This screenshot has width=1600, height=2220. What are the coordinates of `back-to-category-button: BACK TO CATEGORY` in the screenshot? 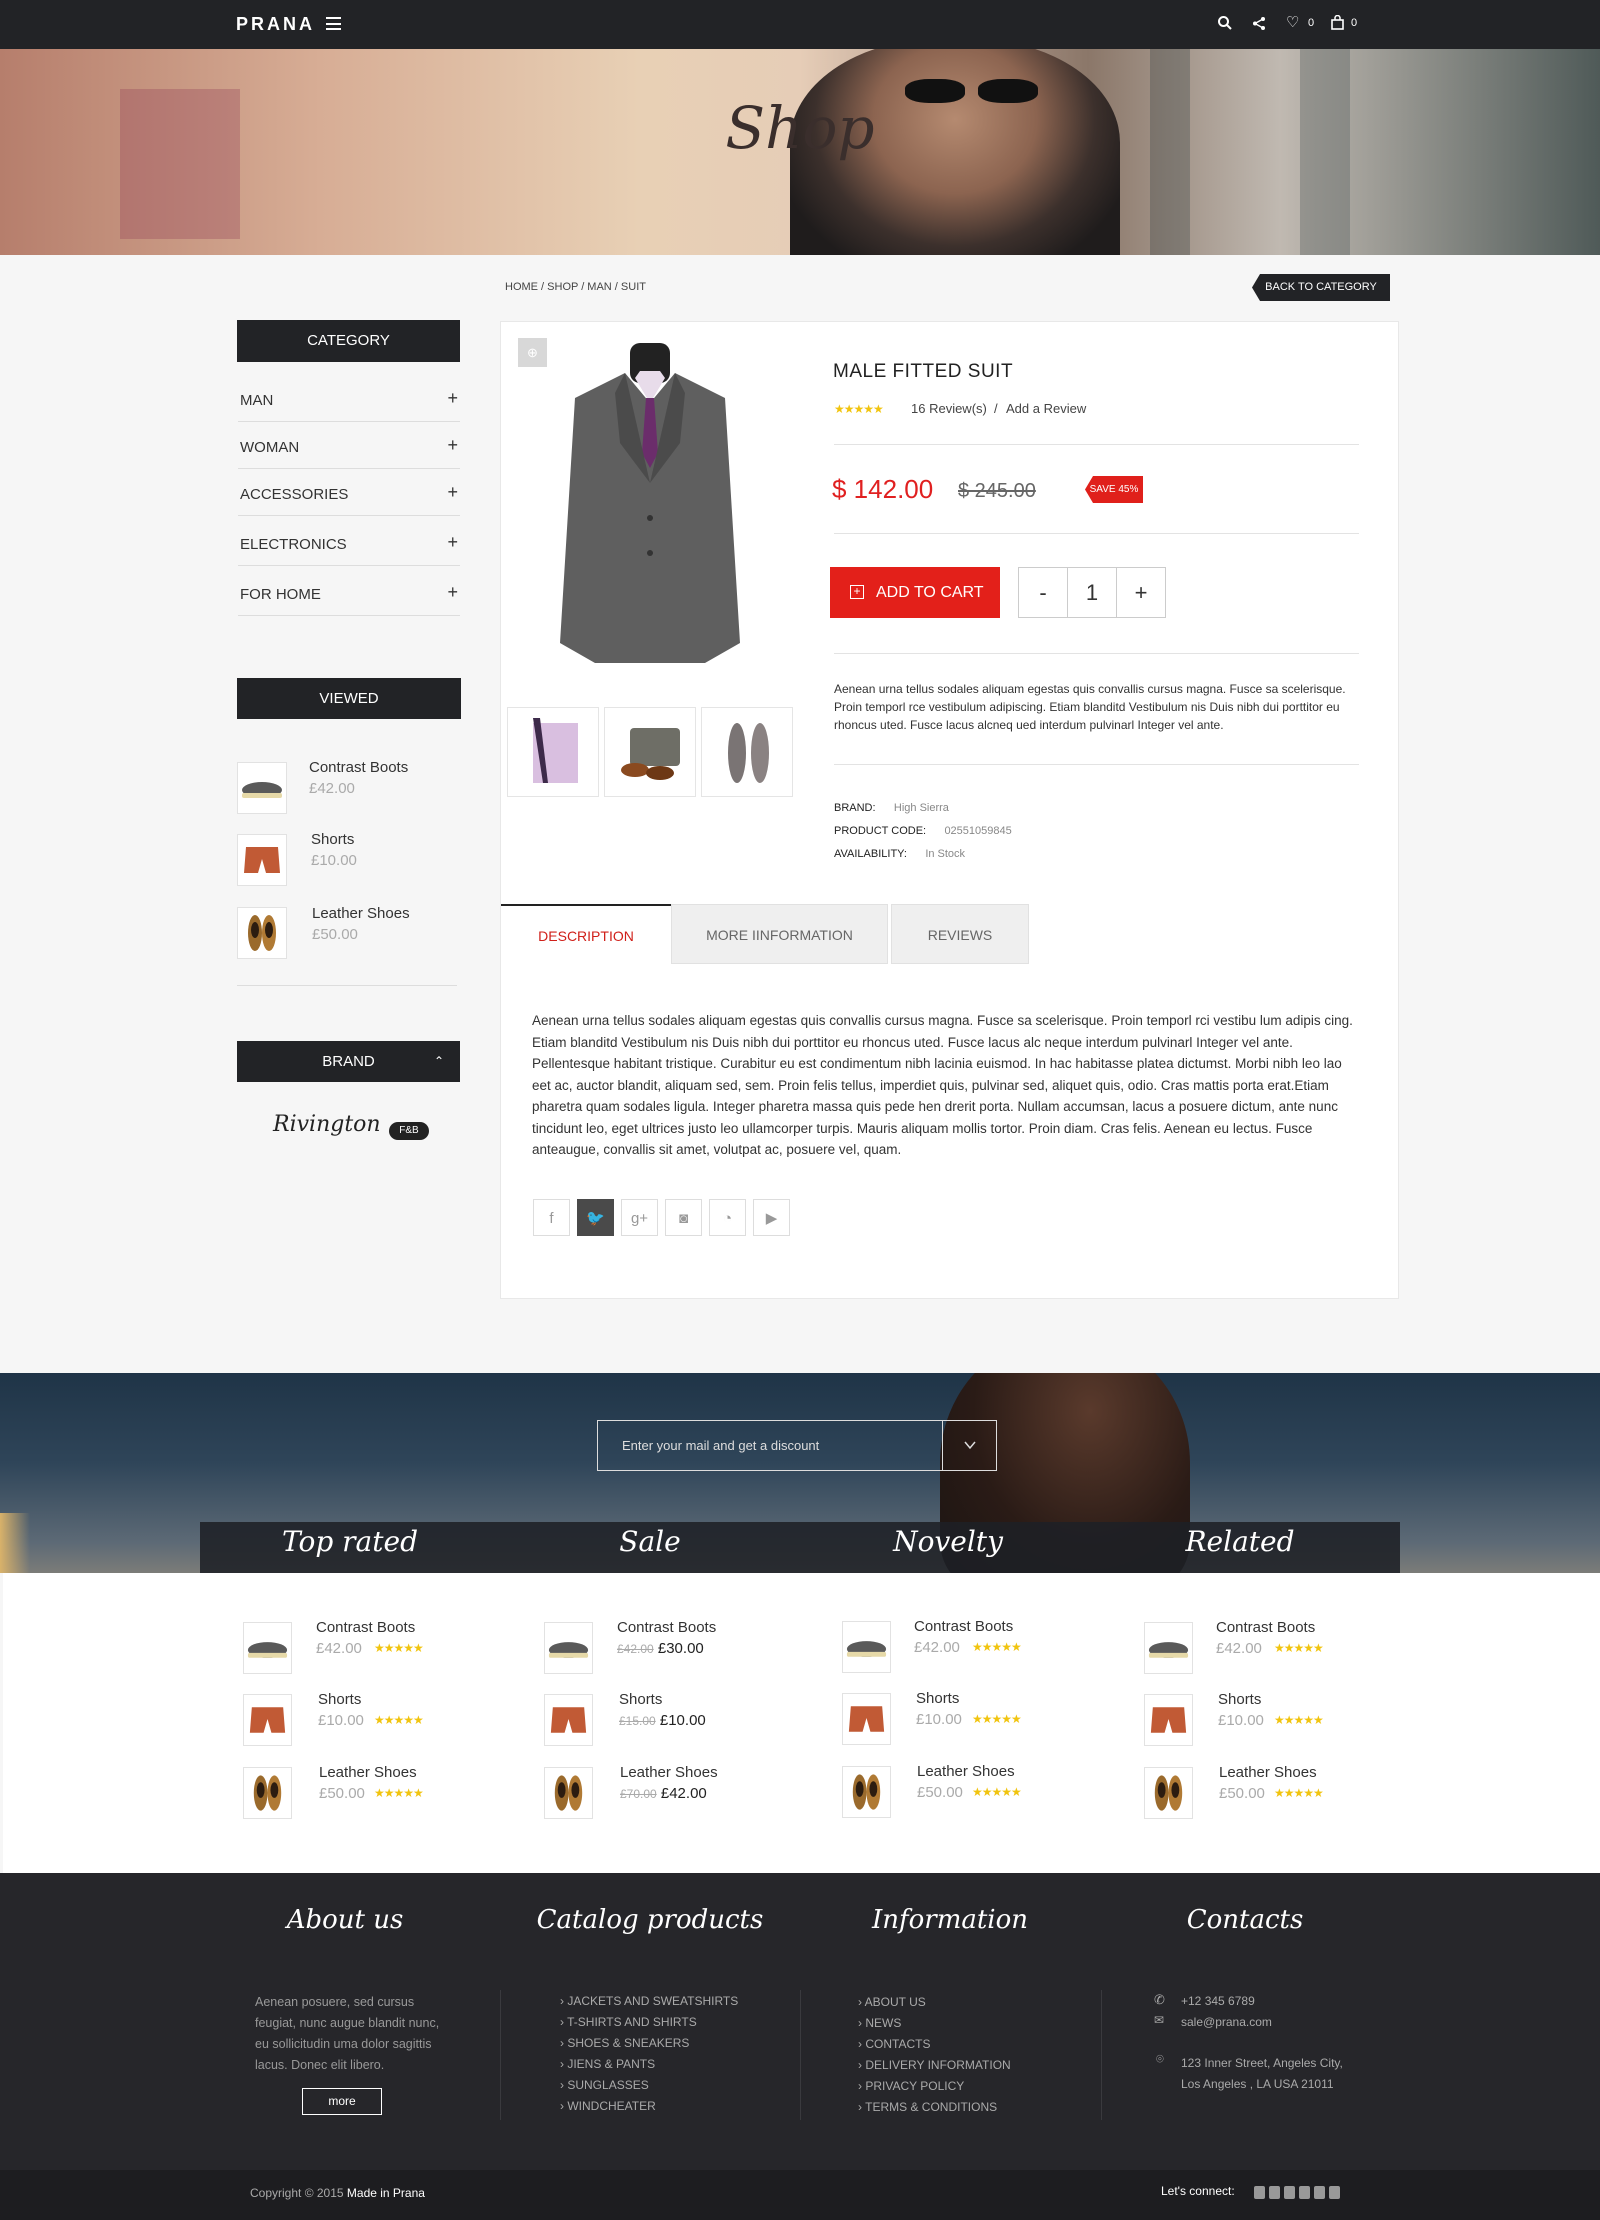 It's located at (1321, 287).